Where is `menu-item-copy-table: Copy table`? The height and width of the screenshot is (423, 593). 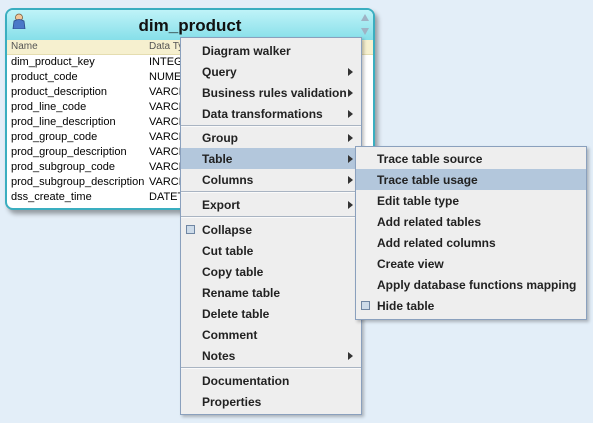
menu-item-copy-table: Copy table is located at coordinates (271, 271).